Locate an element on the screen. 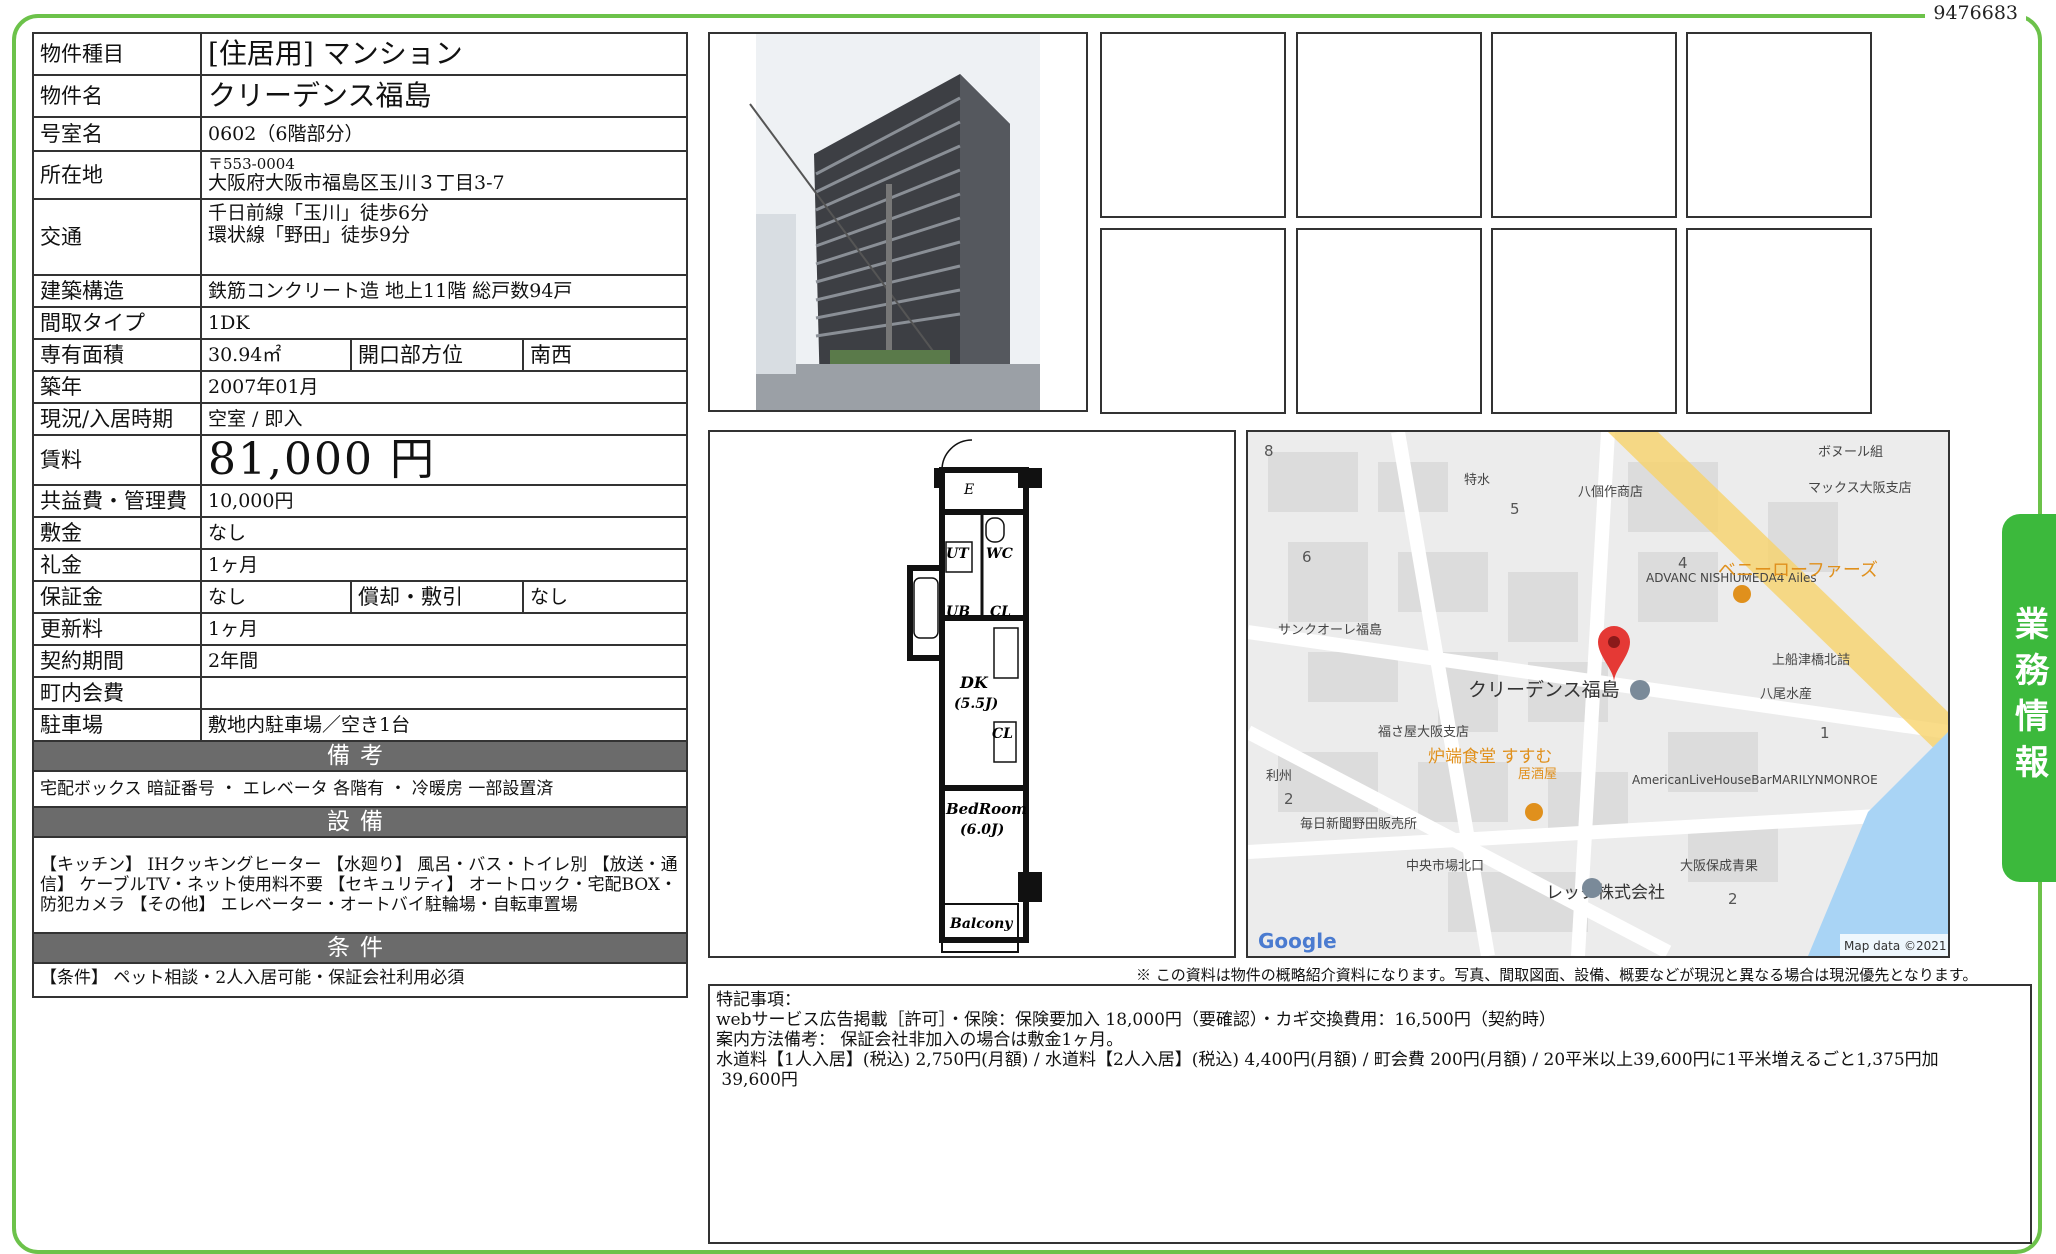 The image size is (2056, 1254). map-label: 居酒屋 is located at coordinates (1537, 774).